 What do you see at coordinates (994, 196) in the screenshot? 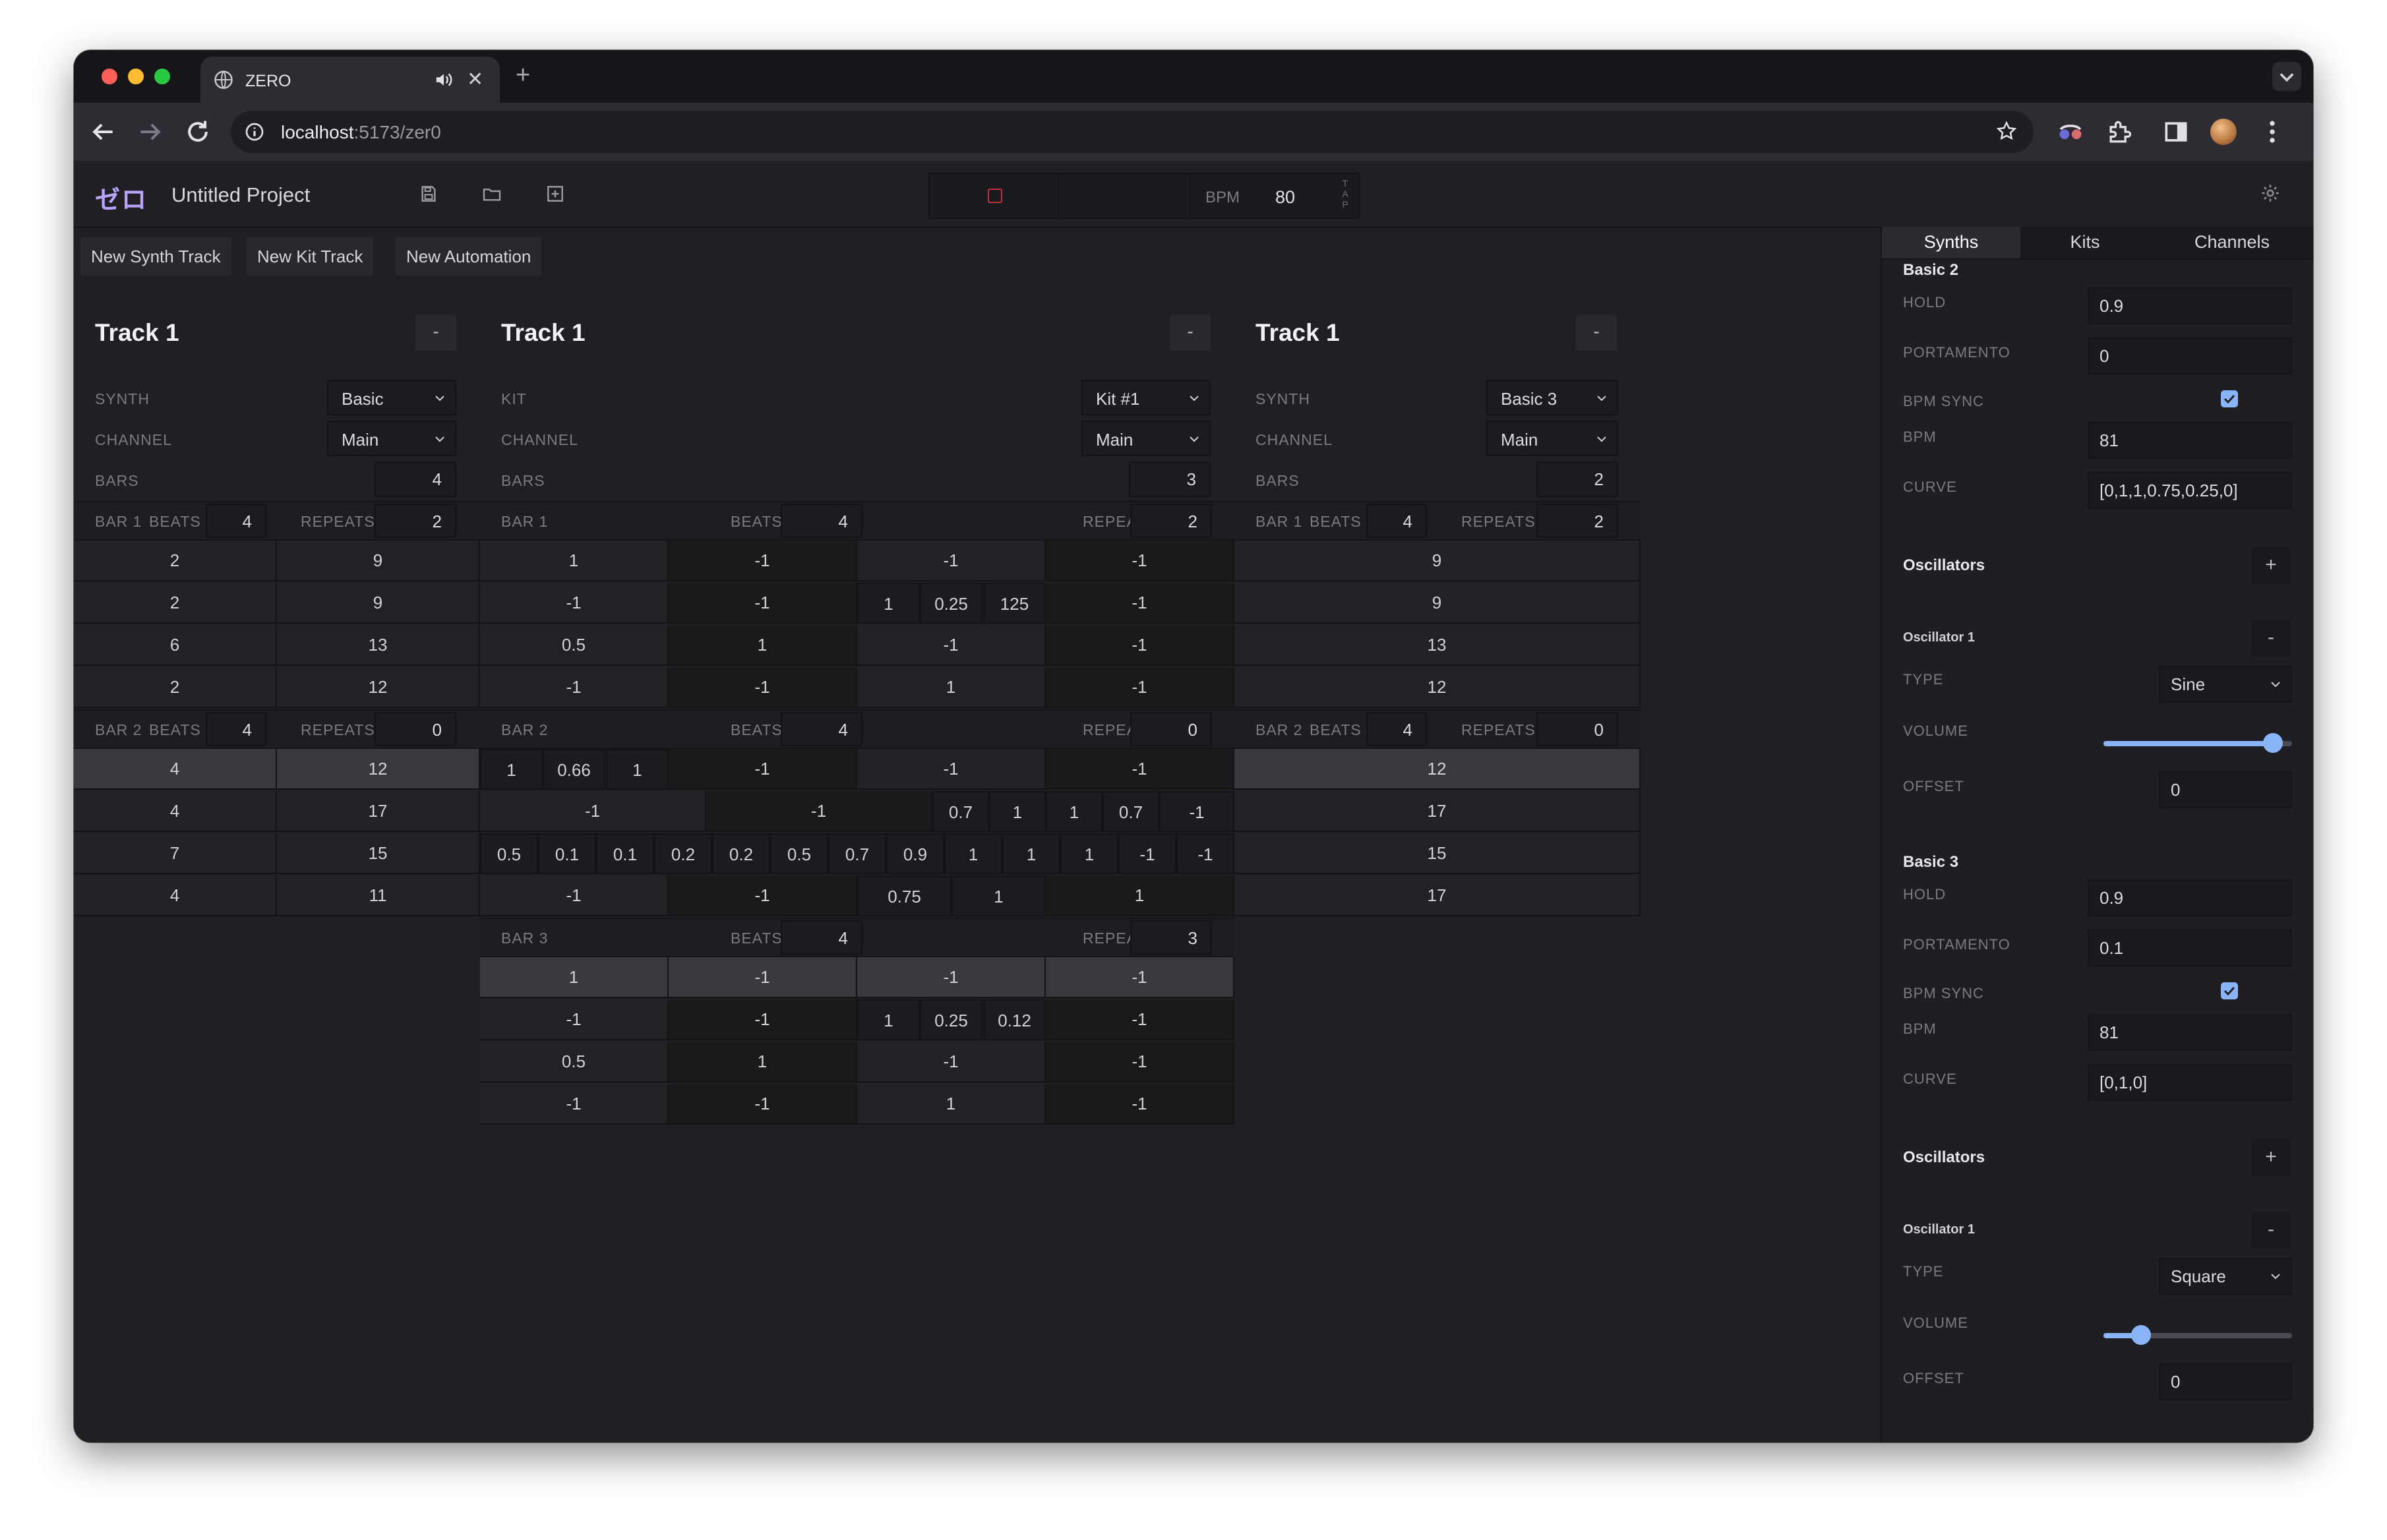
I see `stop-button` at bounding box center [994, 196].